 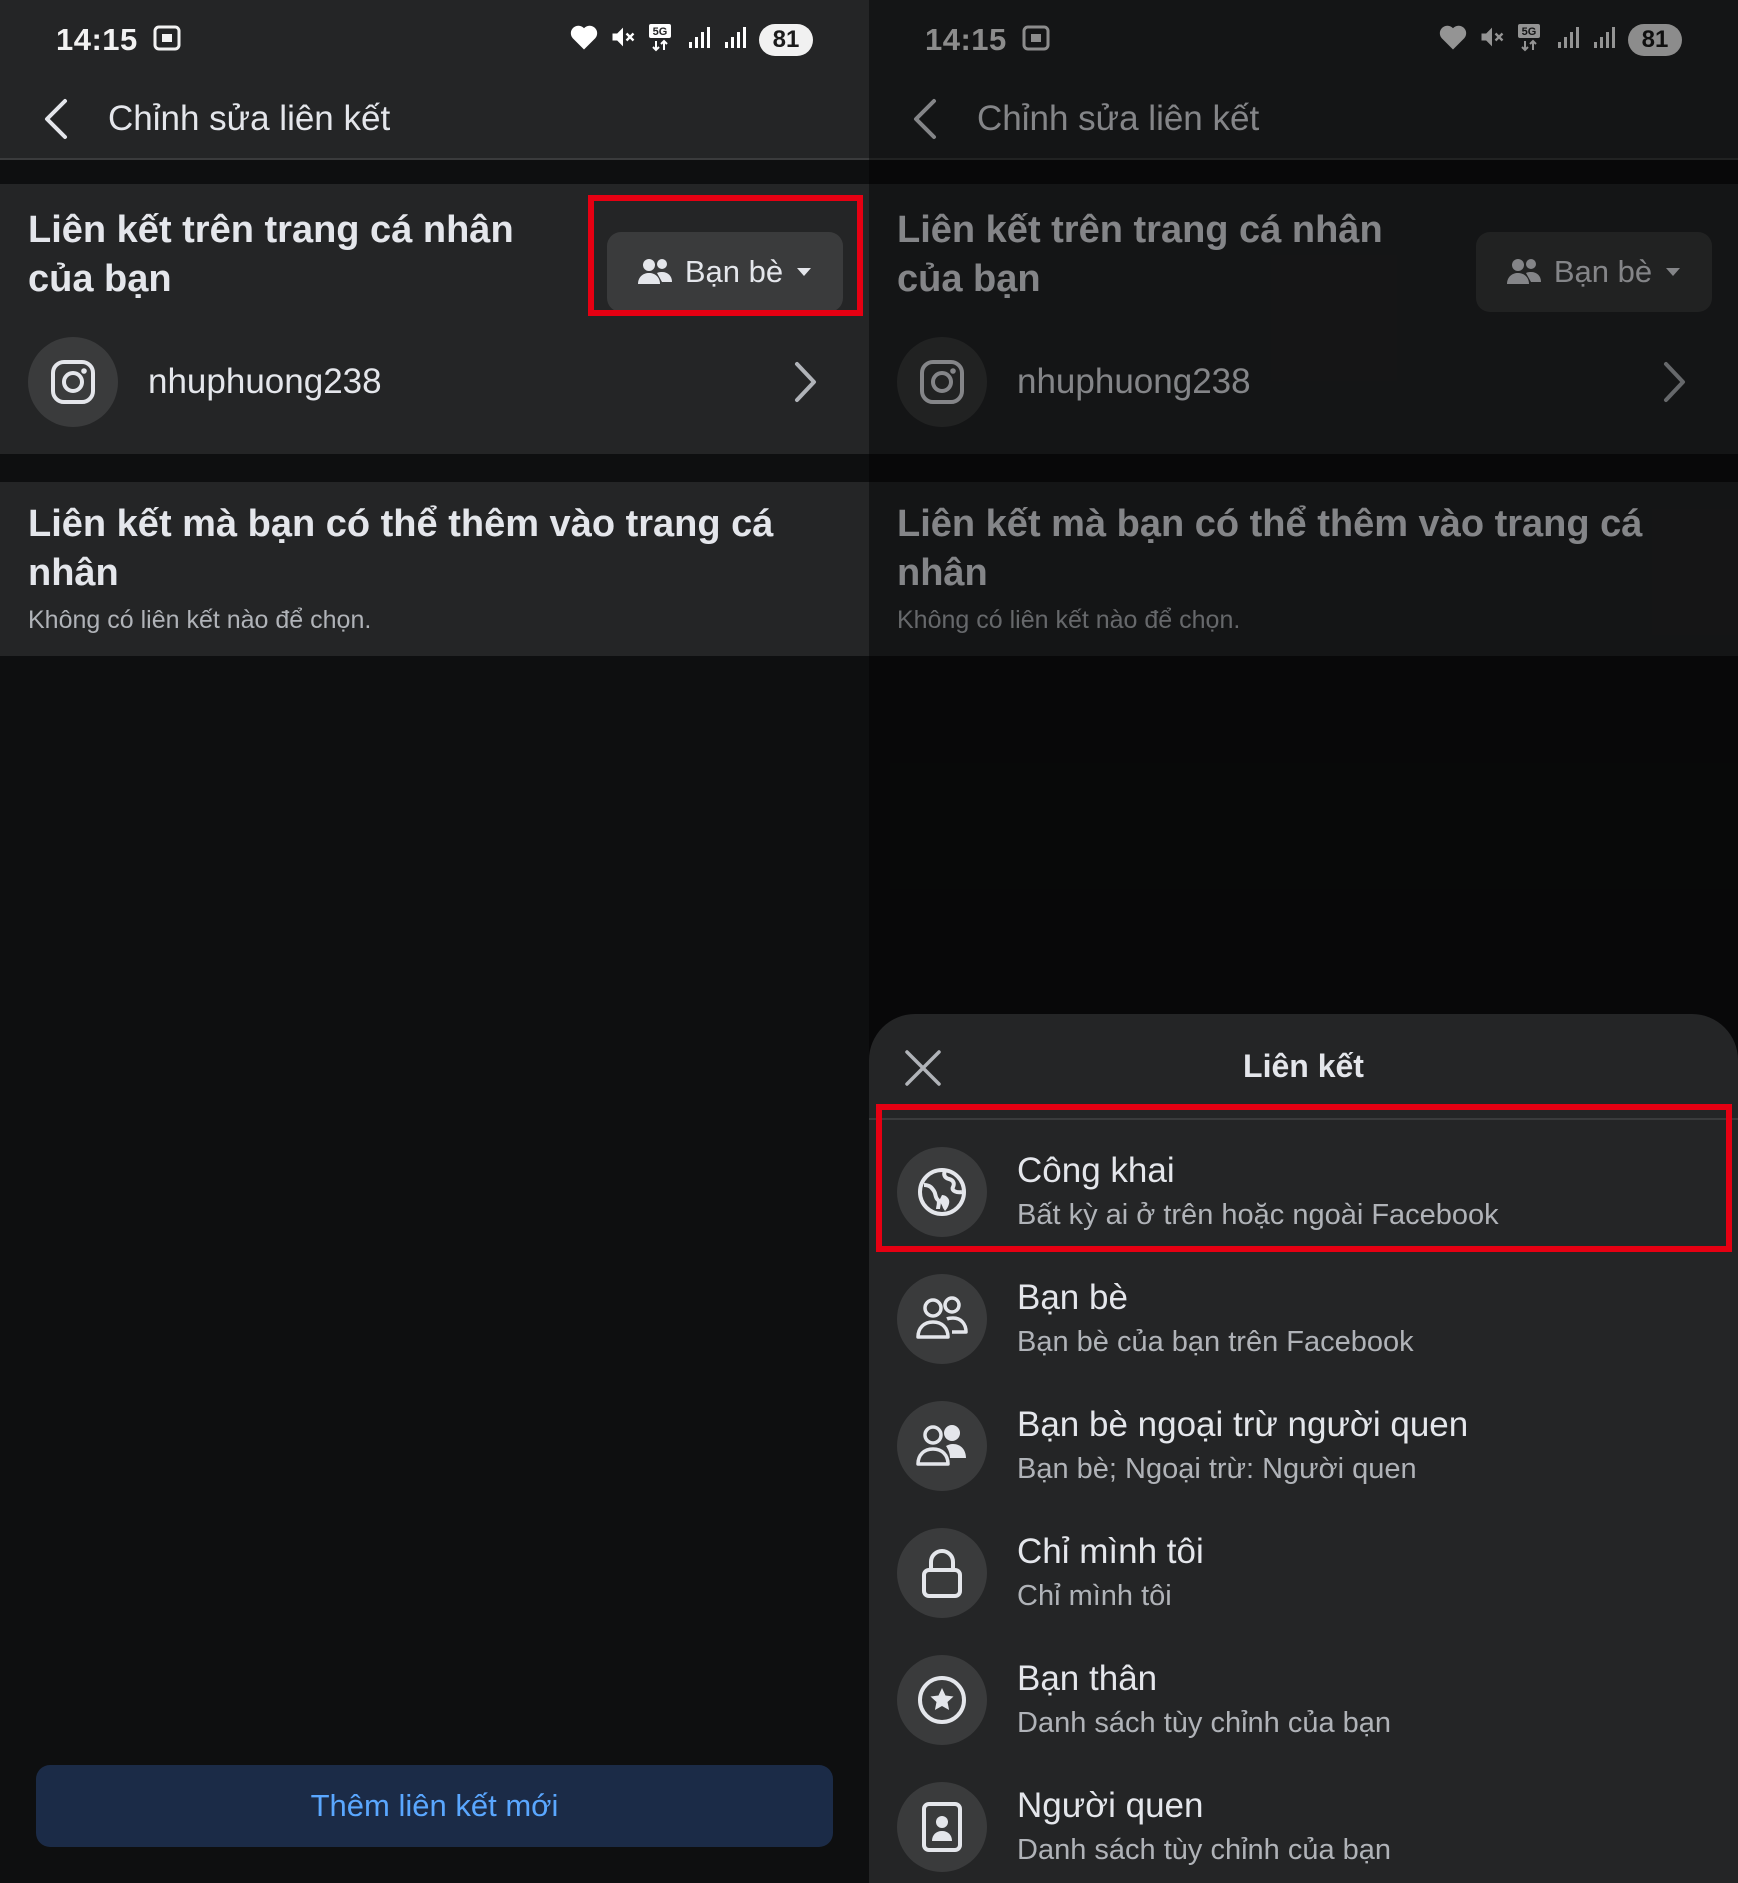 What do you see at coordinates (1303, 1572) in the screenshot?
I see `option-only-me: Chỉ mình tôi Chỉ mình tôi` at bounding box center [1303, 1572].